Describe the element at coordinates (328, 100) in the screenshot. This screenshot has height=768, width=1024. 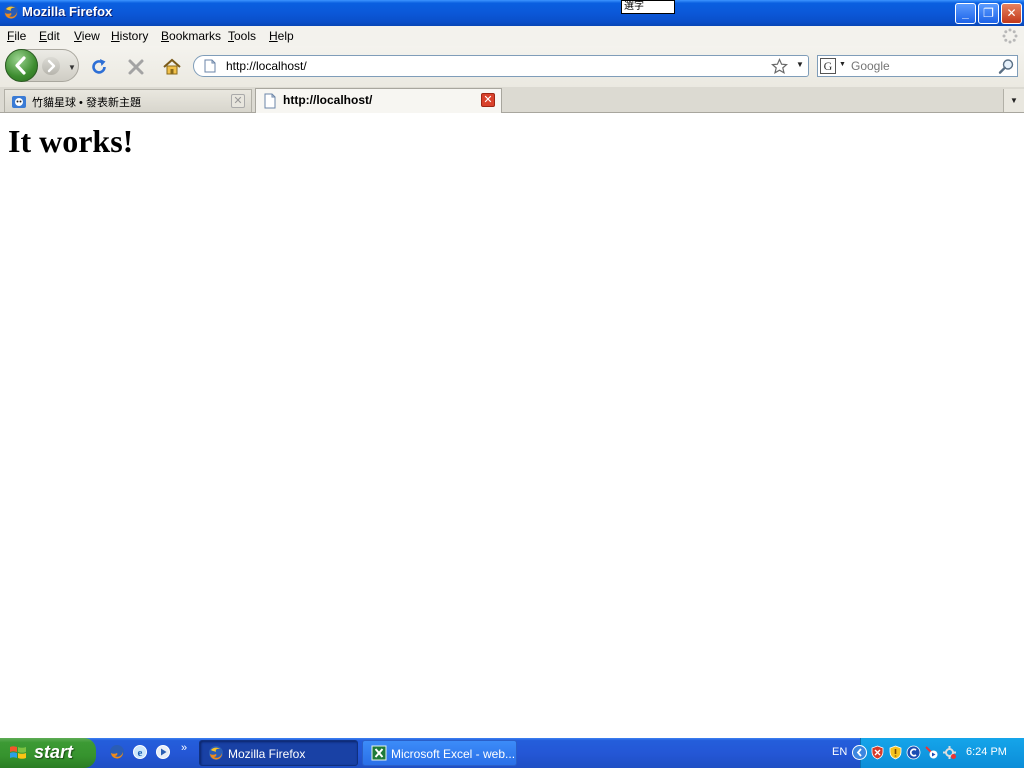
I see `tab-label: http://localhost/` at that location.